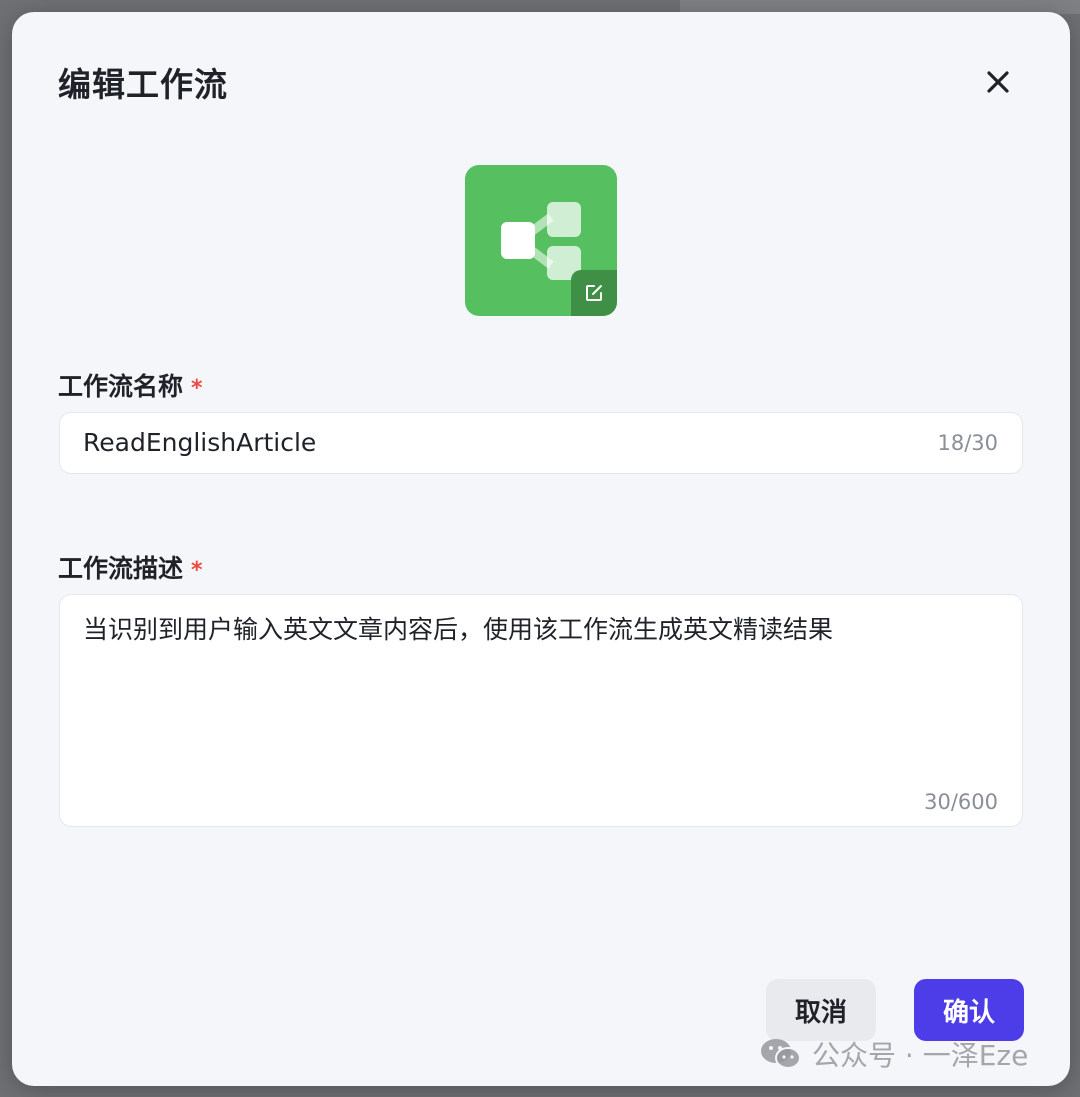 Image resolution: width=1080 pixels, height=1097 pixels. Describe the element at coordinates (143, 84) in the screenshot. I see `dialog-title: 编辑工作流` at that location.